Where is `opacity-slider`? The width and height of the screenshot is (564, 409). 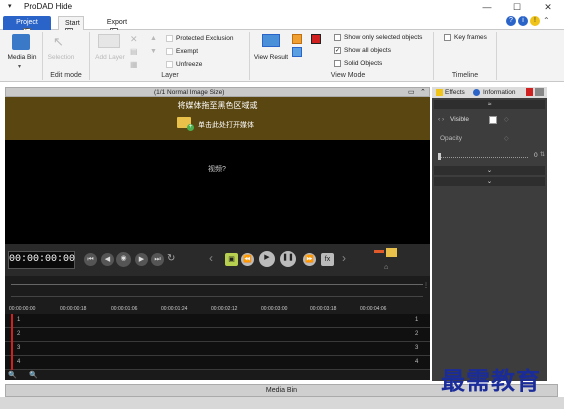
opacity-slider is located at coordinates (483, 154).